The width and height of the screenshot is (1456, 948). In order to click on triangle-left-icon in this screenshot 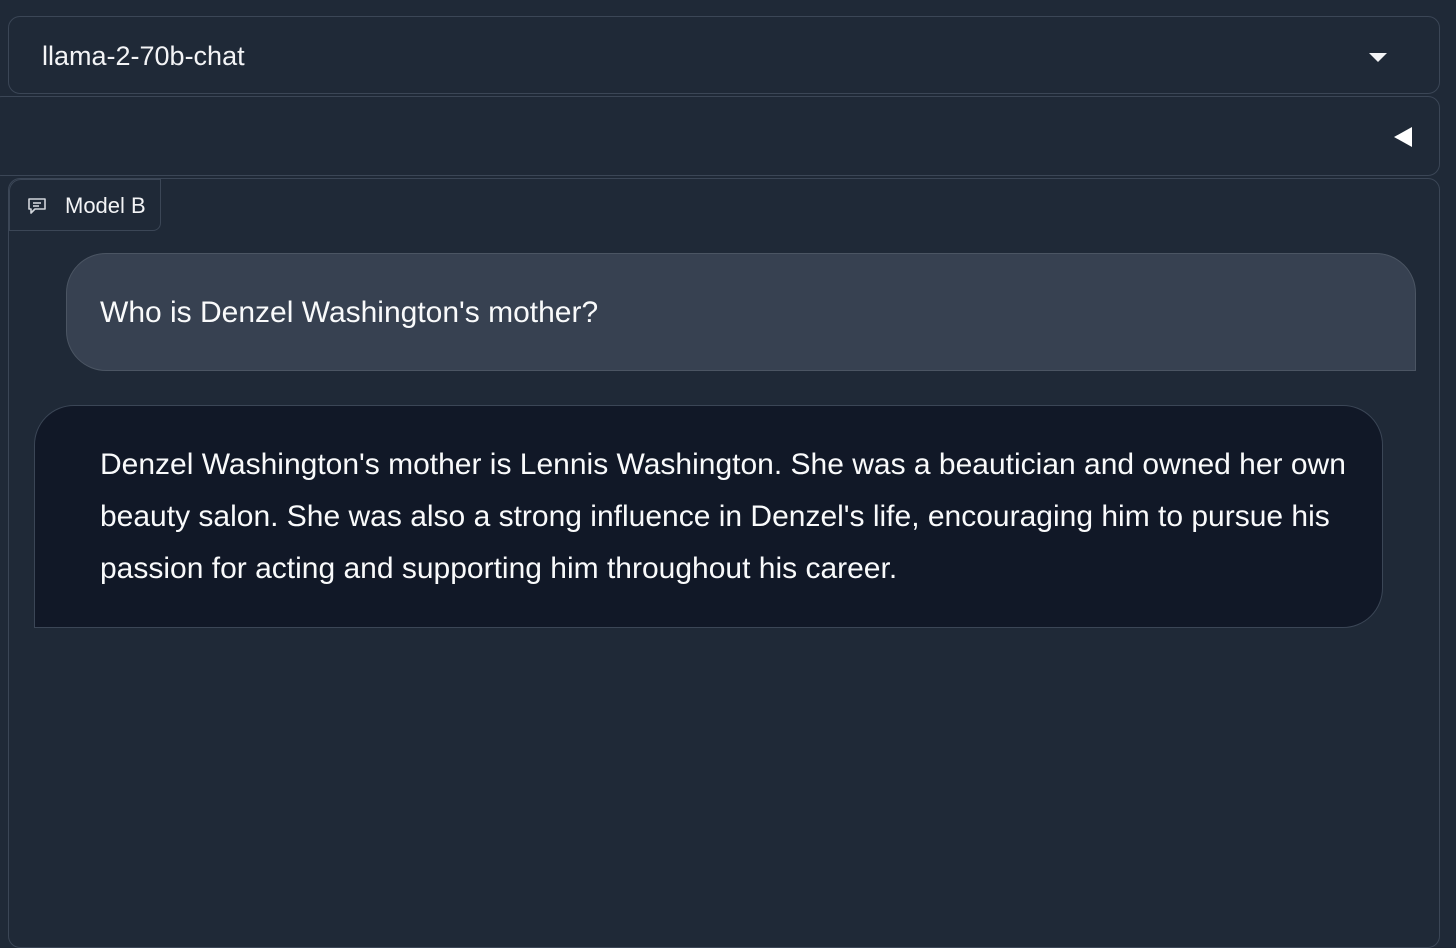, I will do `click(1403, 137)`.